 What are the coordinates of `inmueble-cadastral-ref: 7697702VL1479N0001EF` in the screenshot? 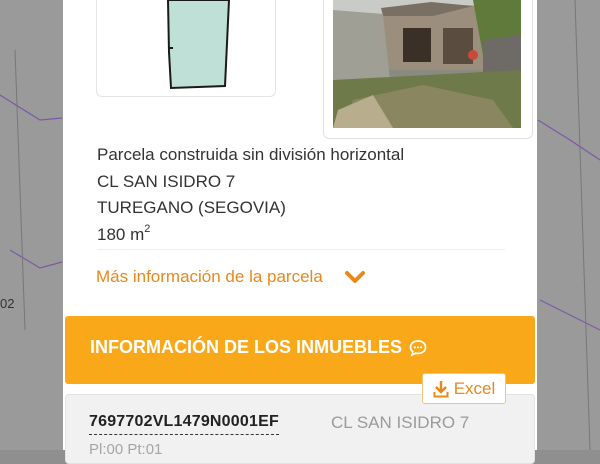 It's located at (184, 424).